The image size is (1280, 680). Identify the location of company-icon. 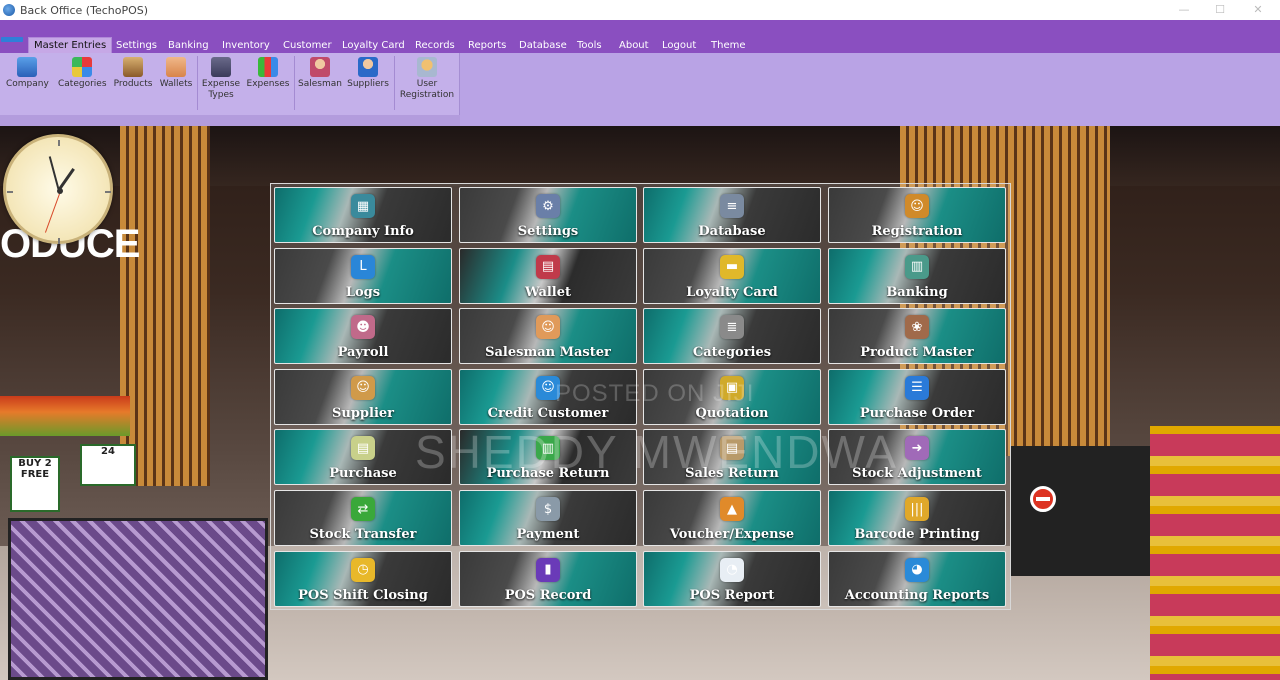
(27, 67).